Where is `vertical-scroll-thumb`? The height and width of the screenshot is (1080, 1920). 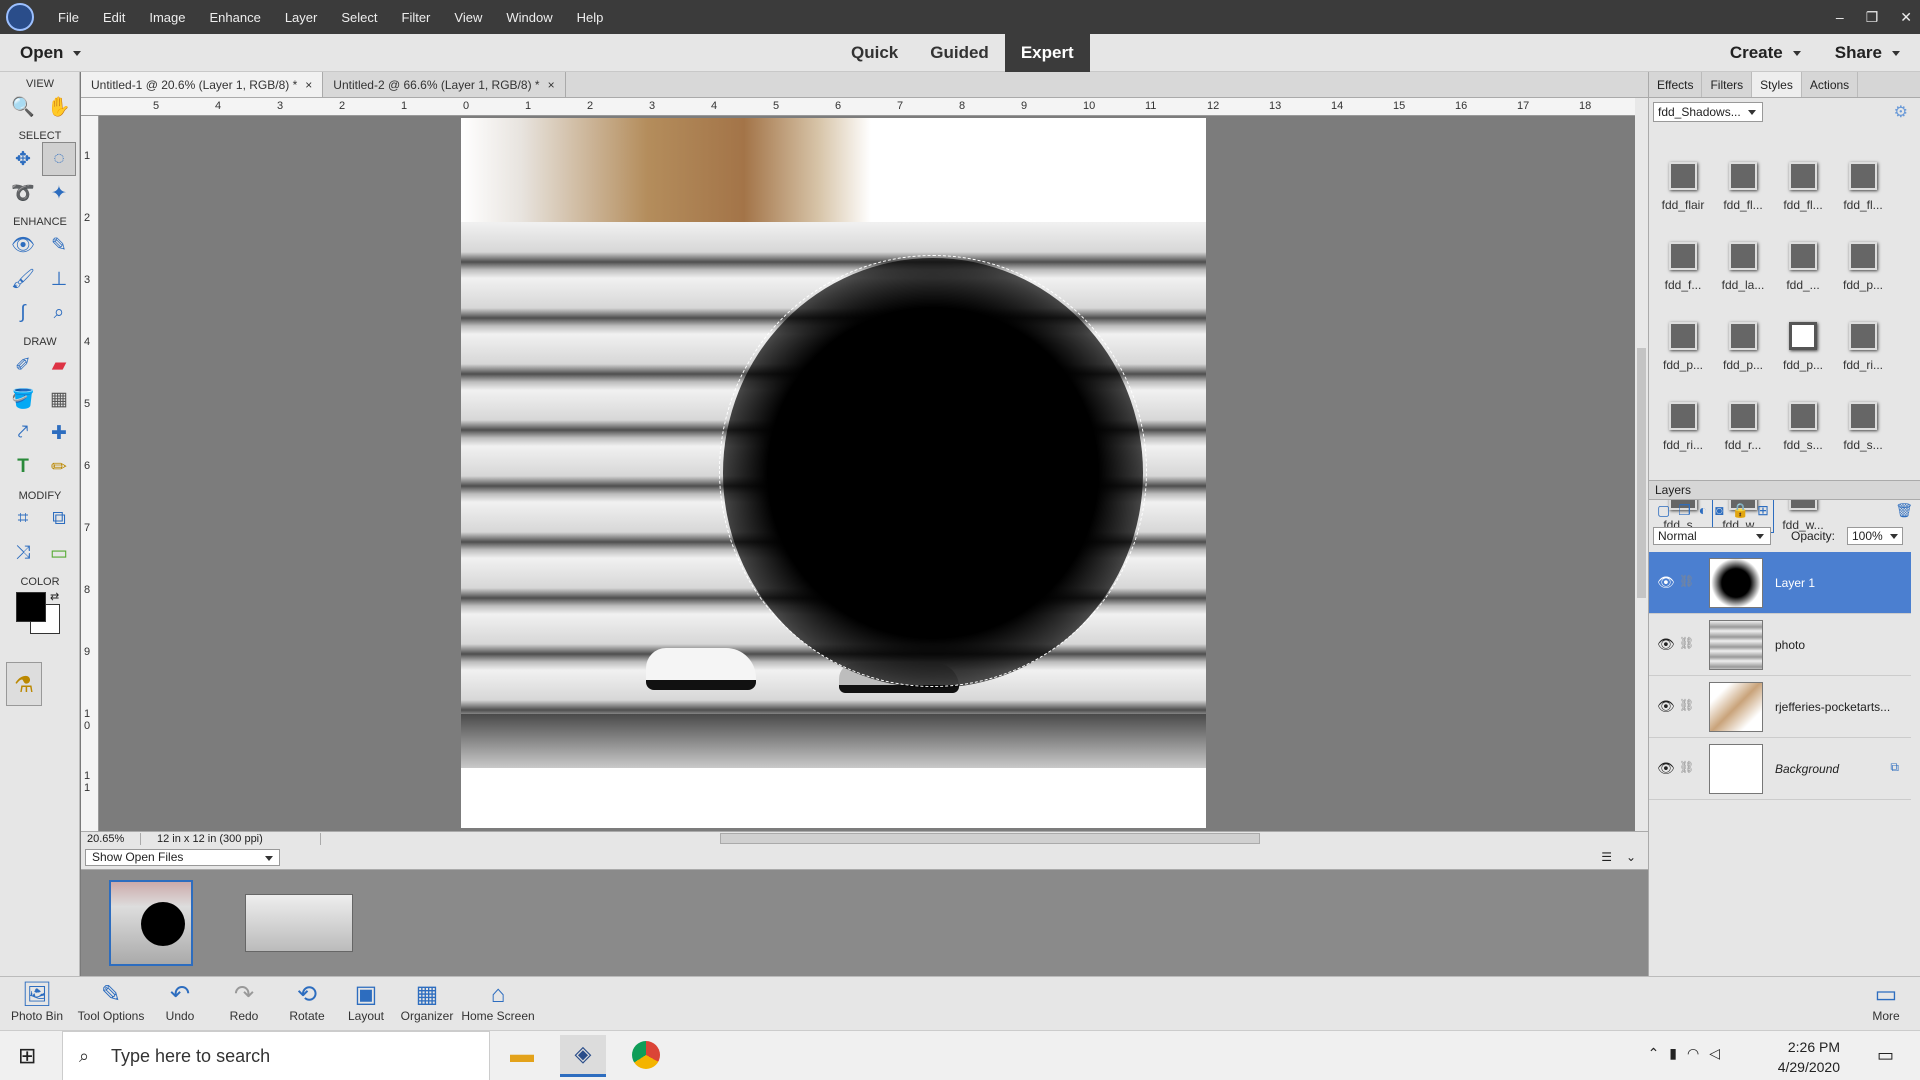 vertical-scroll-thumb is located at coordinates (1641, 473).